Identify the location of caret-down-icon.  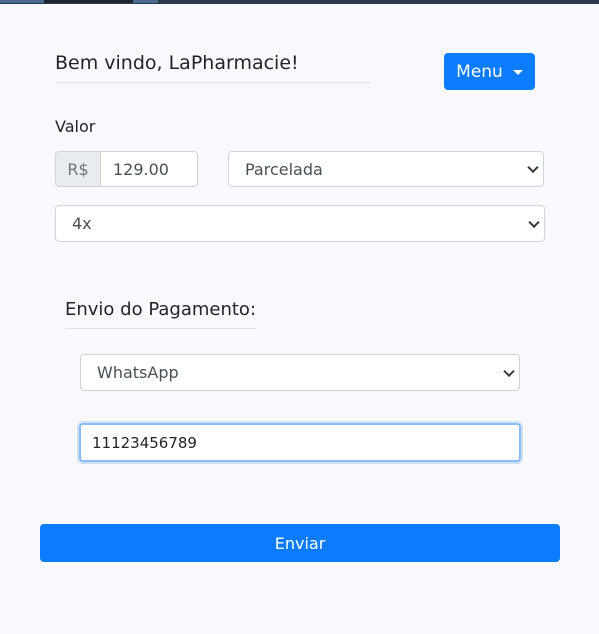
(517, 72).